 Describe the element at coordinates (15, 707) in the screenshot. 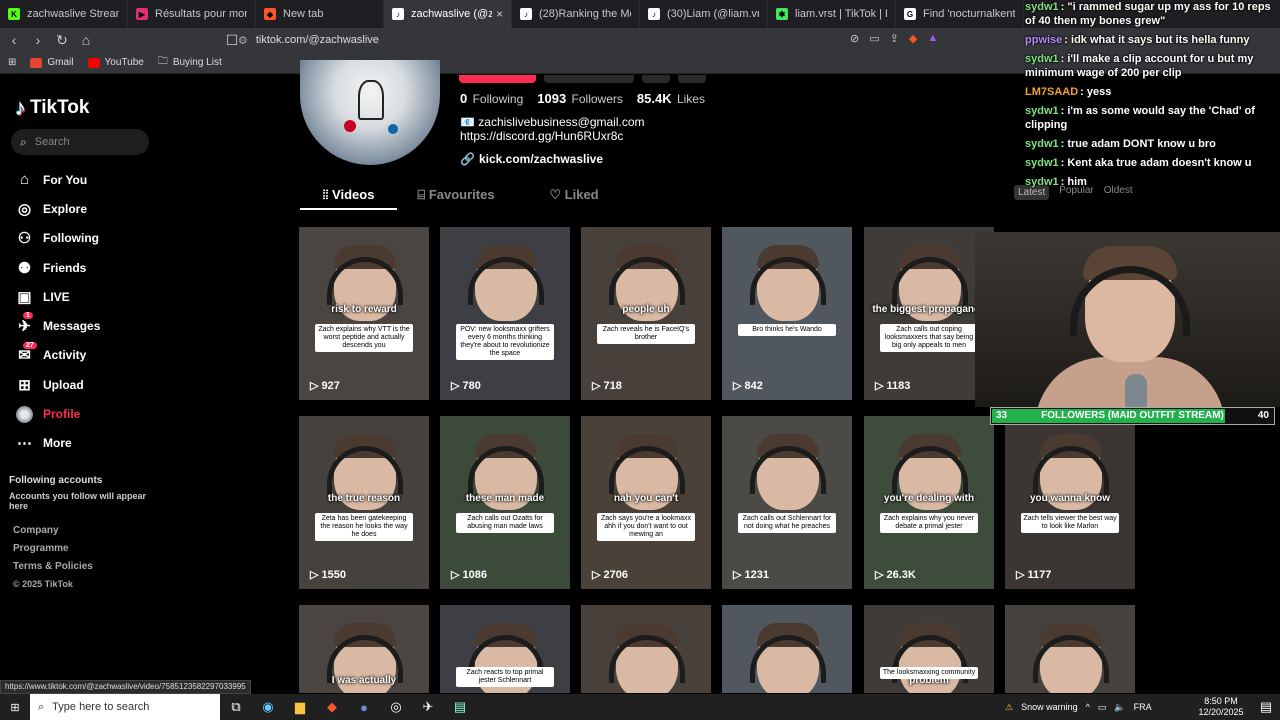

I see `windows-start-icon: ⊞` at that location.